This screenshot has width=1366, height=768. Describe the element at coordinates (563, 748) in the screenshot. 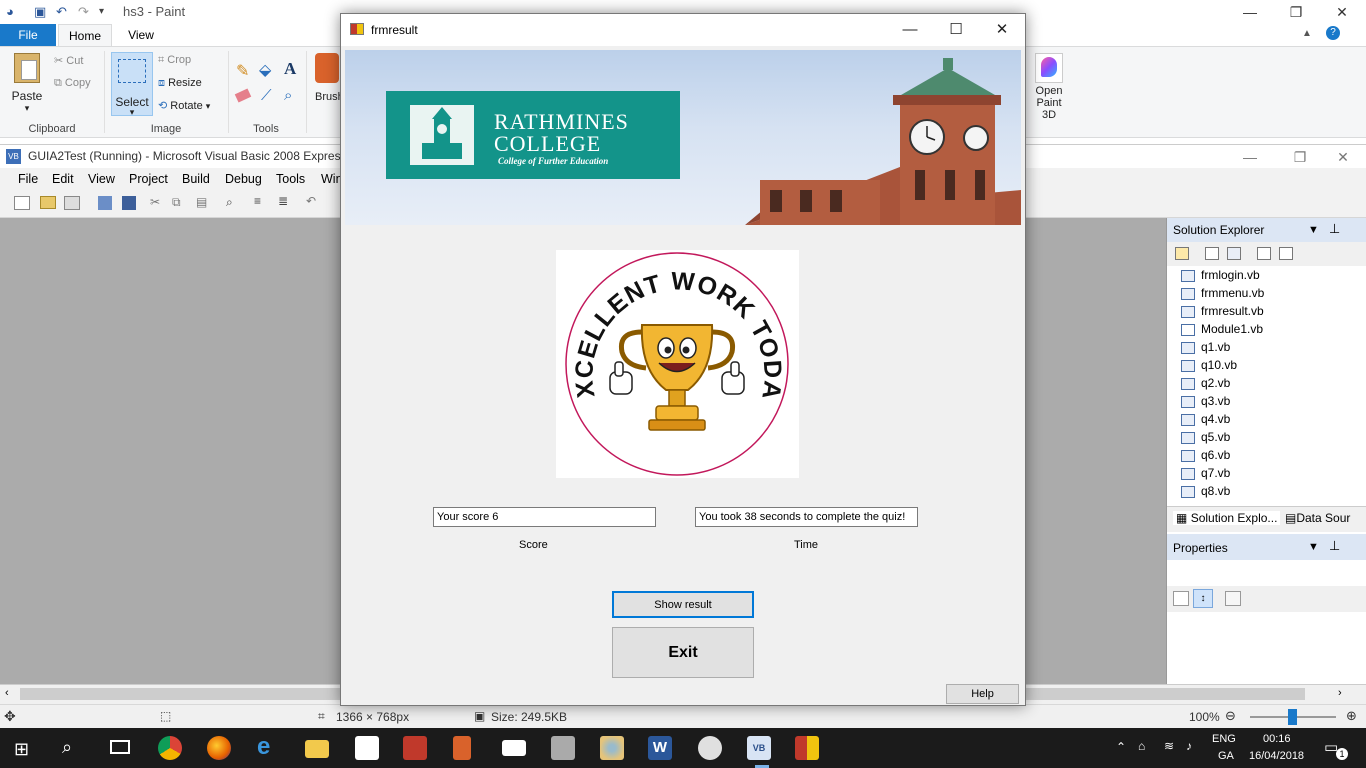

I see `game-controller-icon` at that location.